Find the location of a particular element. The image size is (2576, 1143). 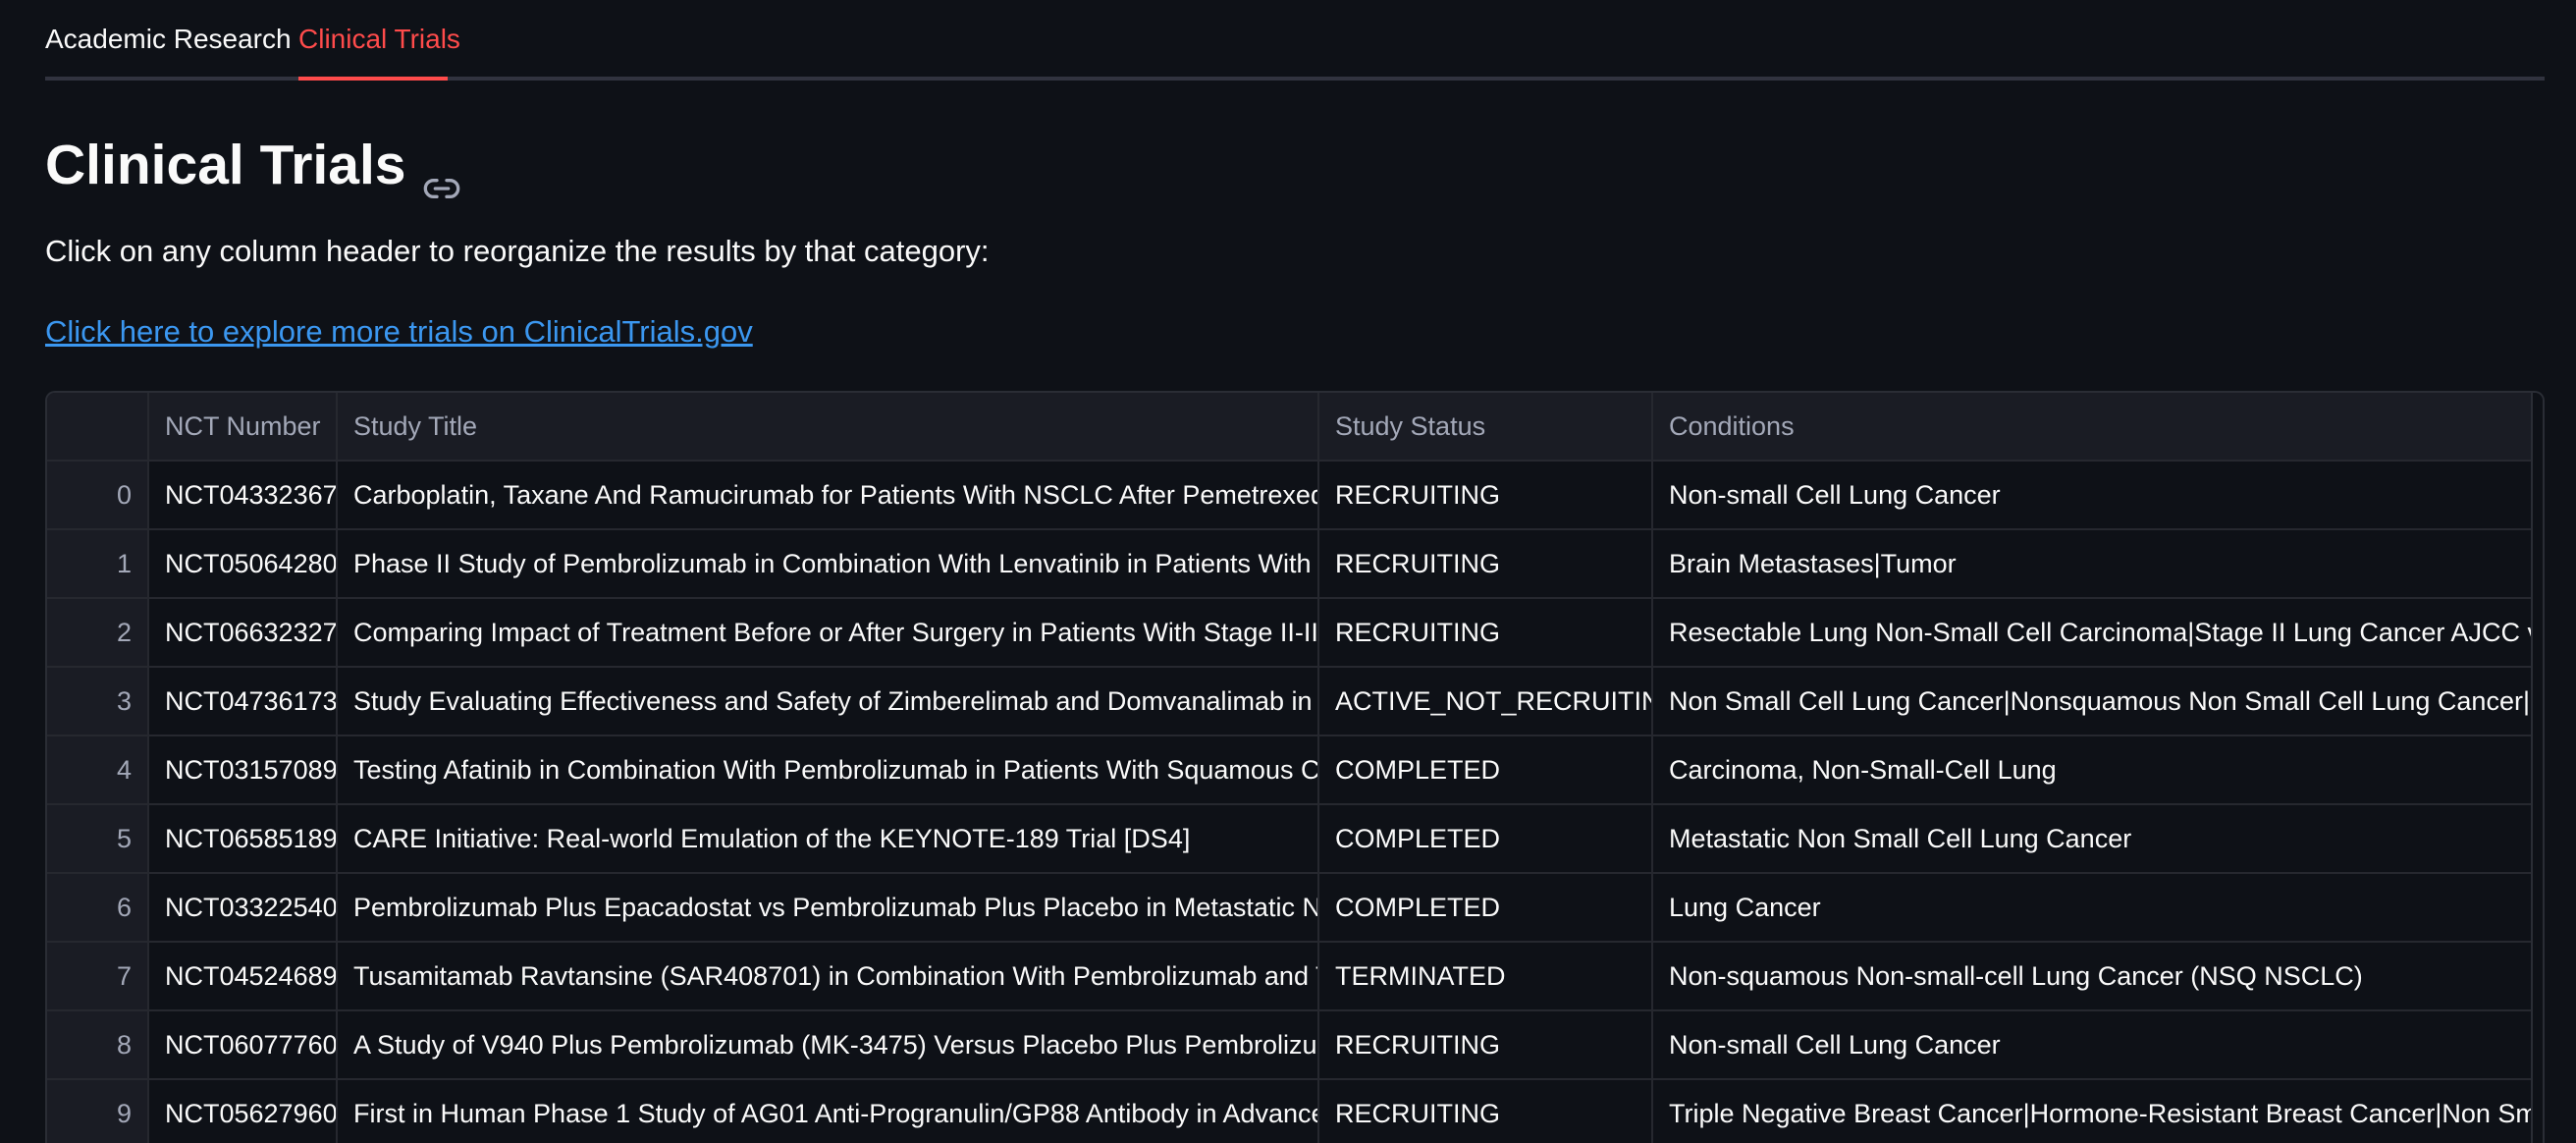

active-tab-indicator is located at coordinates (373, 79).